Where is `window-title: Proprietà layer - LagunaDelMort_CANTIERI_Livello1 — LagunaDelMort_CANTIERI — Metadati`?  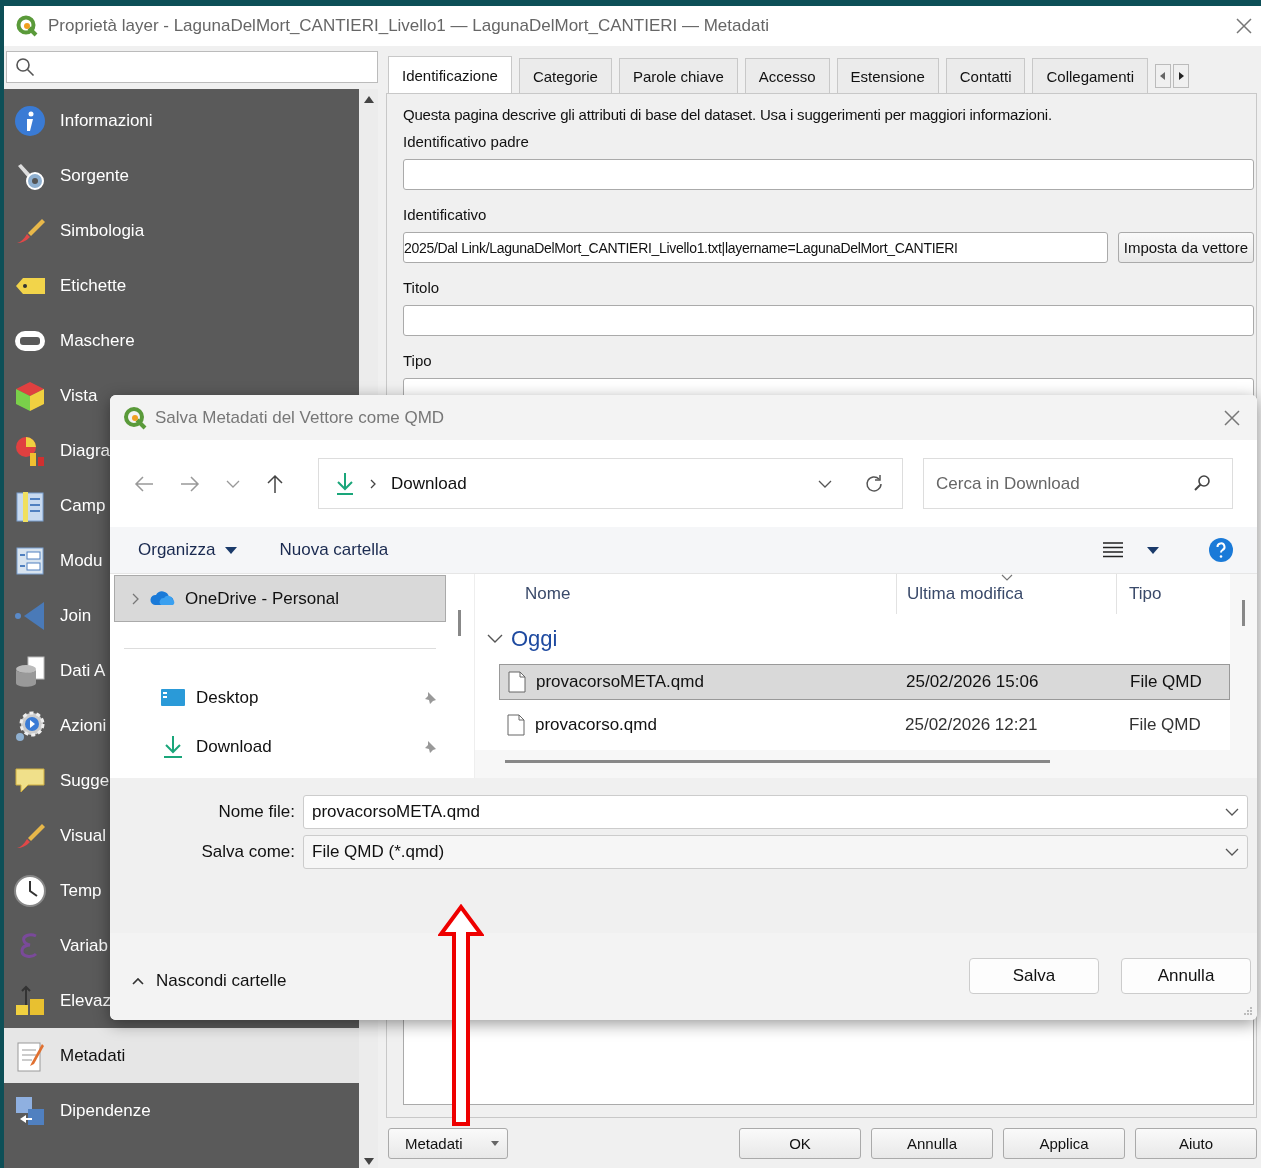 window-title: Proprietà layer - LagunaDelMort_CANTIERI_Livello1 — LagunaDelMort_CANTIERI — Metadati is located at coordinates (409, 26).